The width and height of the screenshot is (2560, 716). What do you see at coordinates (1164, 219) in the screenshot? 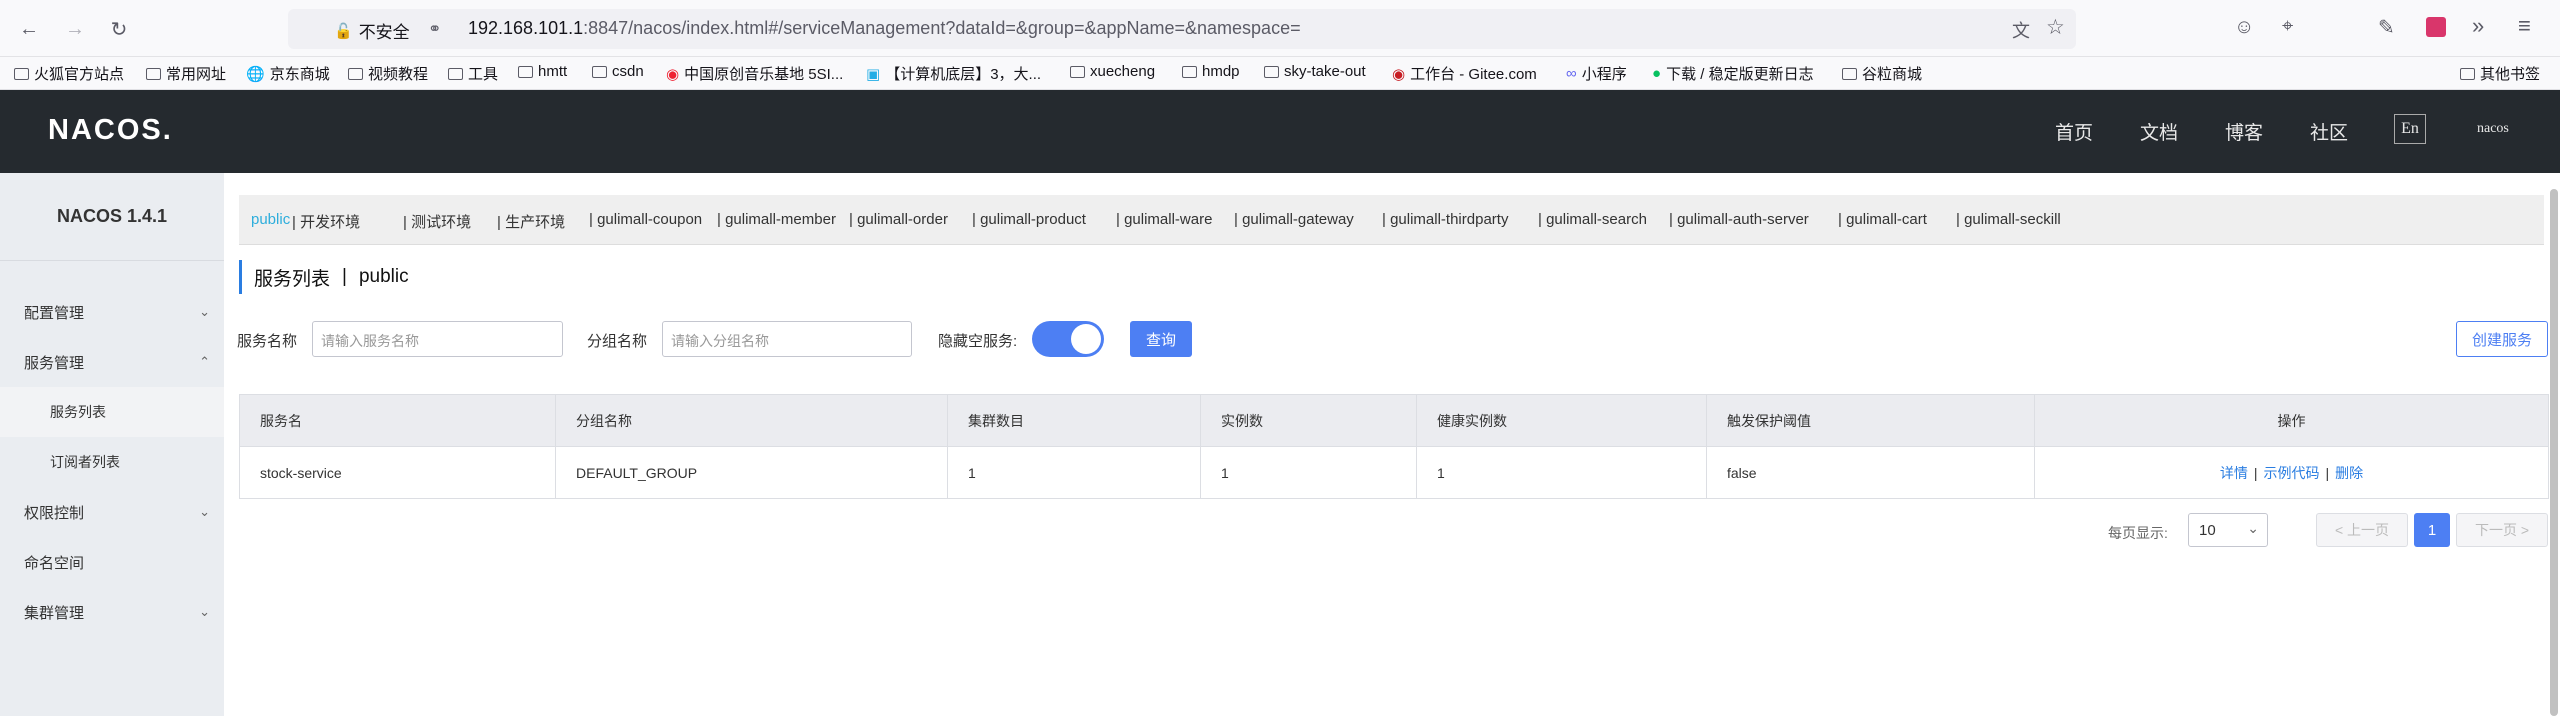
I see `namespace-tab: | gulimall-ware` at bounding box center [1164, 219].